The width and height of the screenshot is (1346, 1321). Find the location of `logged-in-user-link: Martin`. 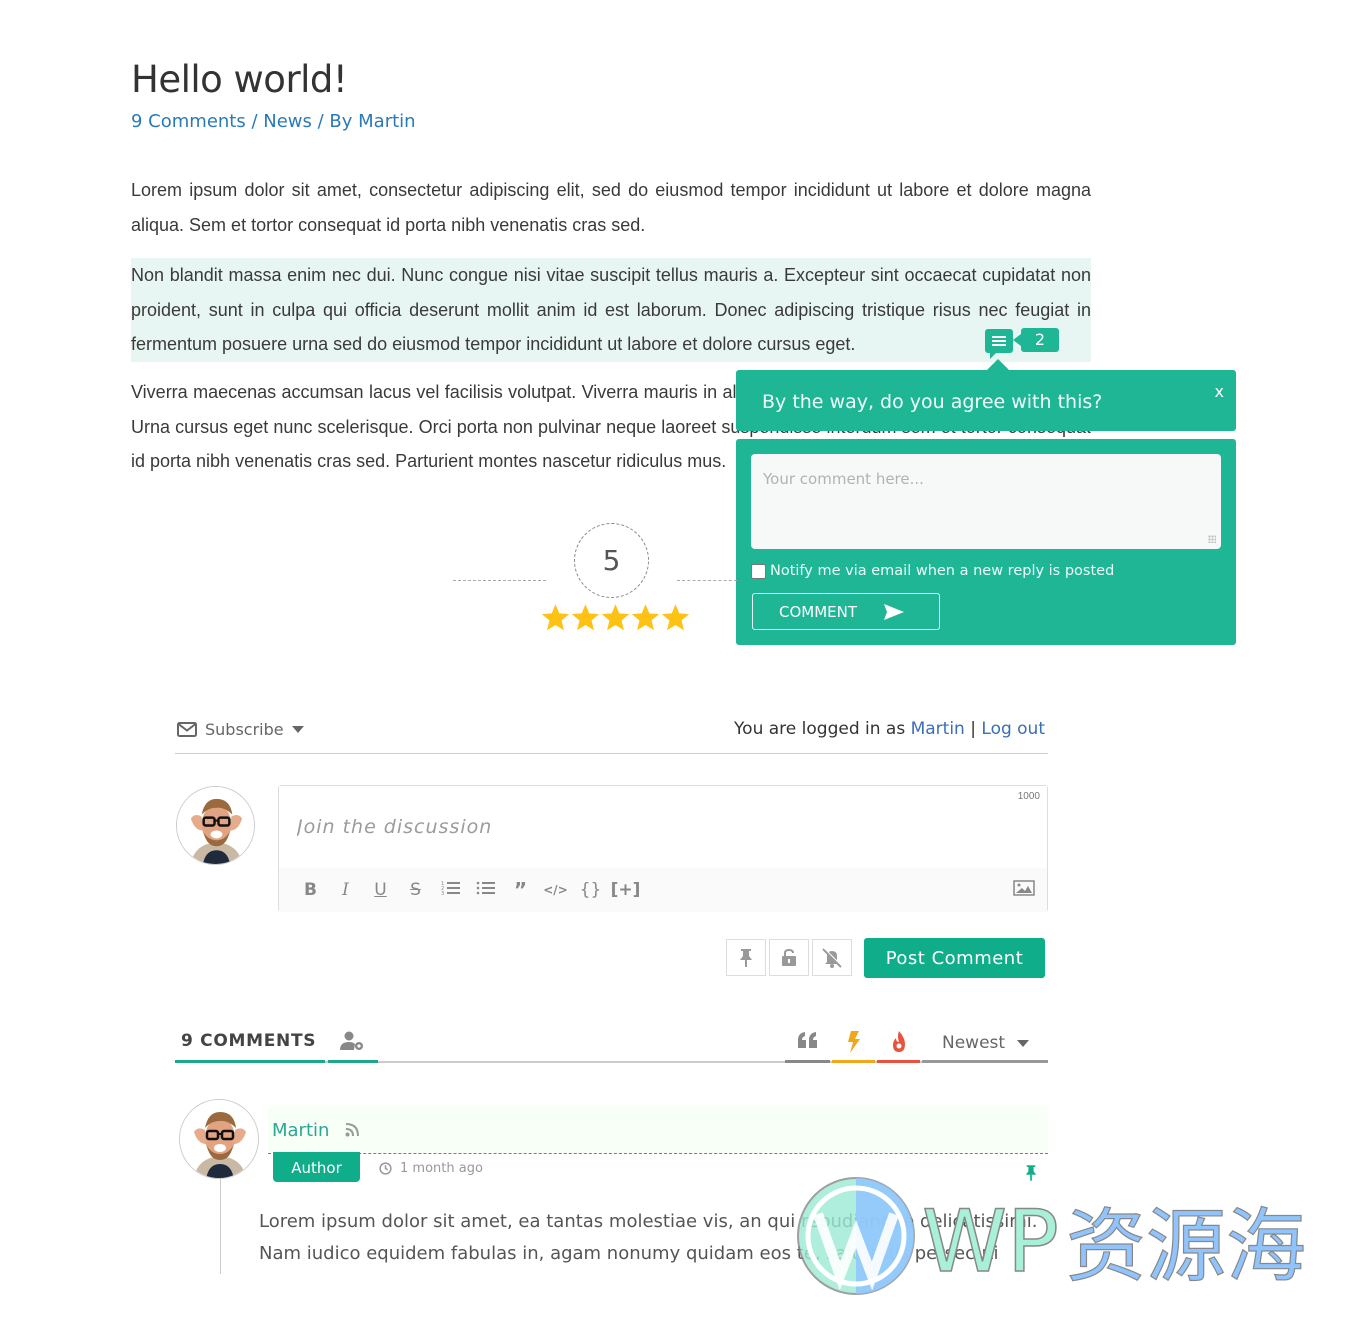

logged-in-user-link: Martin is located at coordinates (938, 729).